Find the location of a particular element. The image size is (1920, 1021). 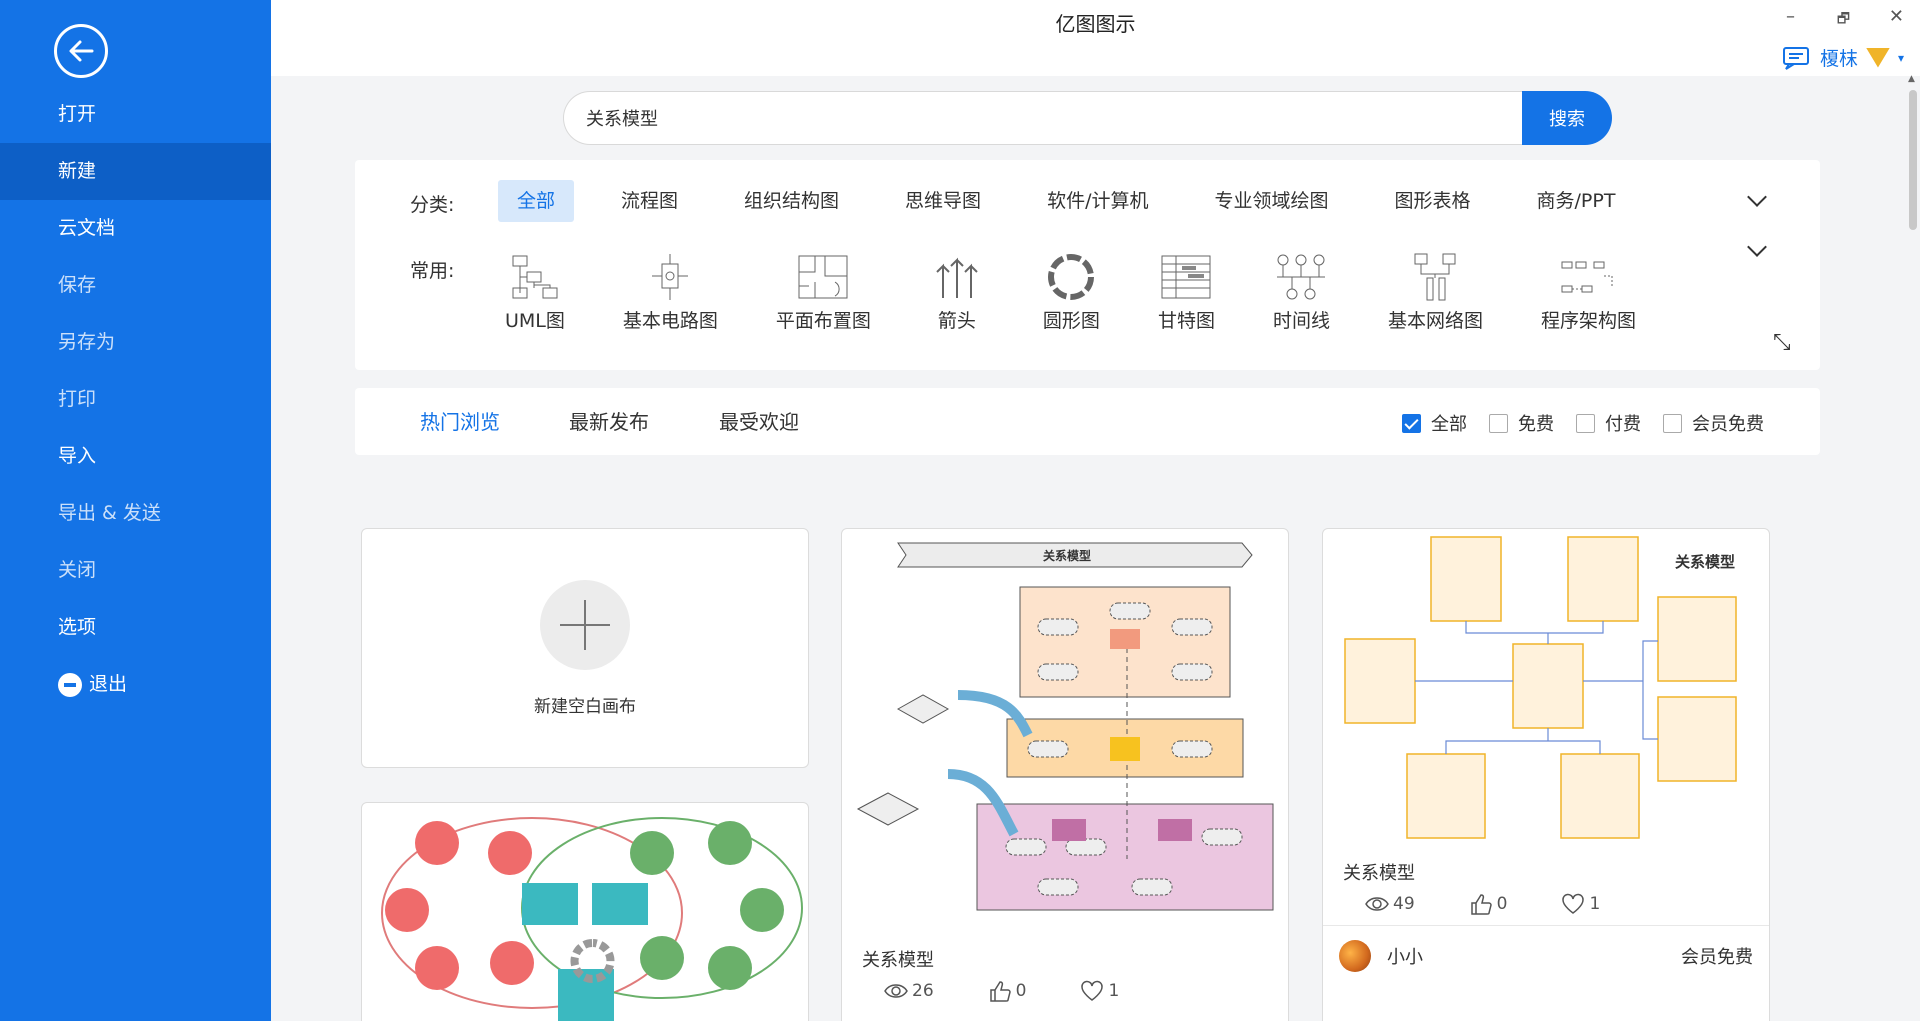

floor-plan-icon is located at coordinates (823, 277).